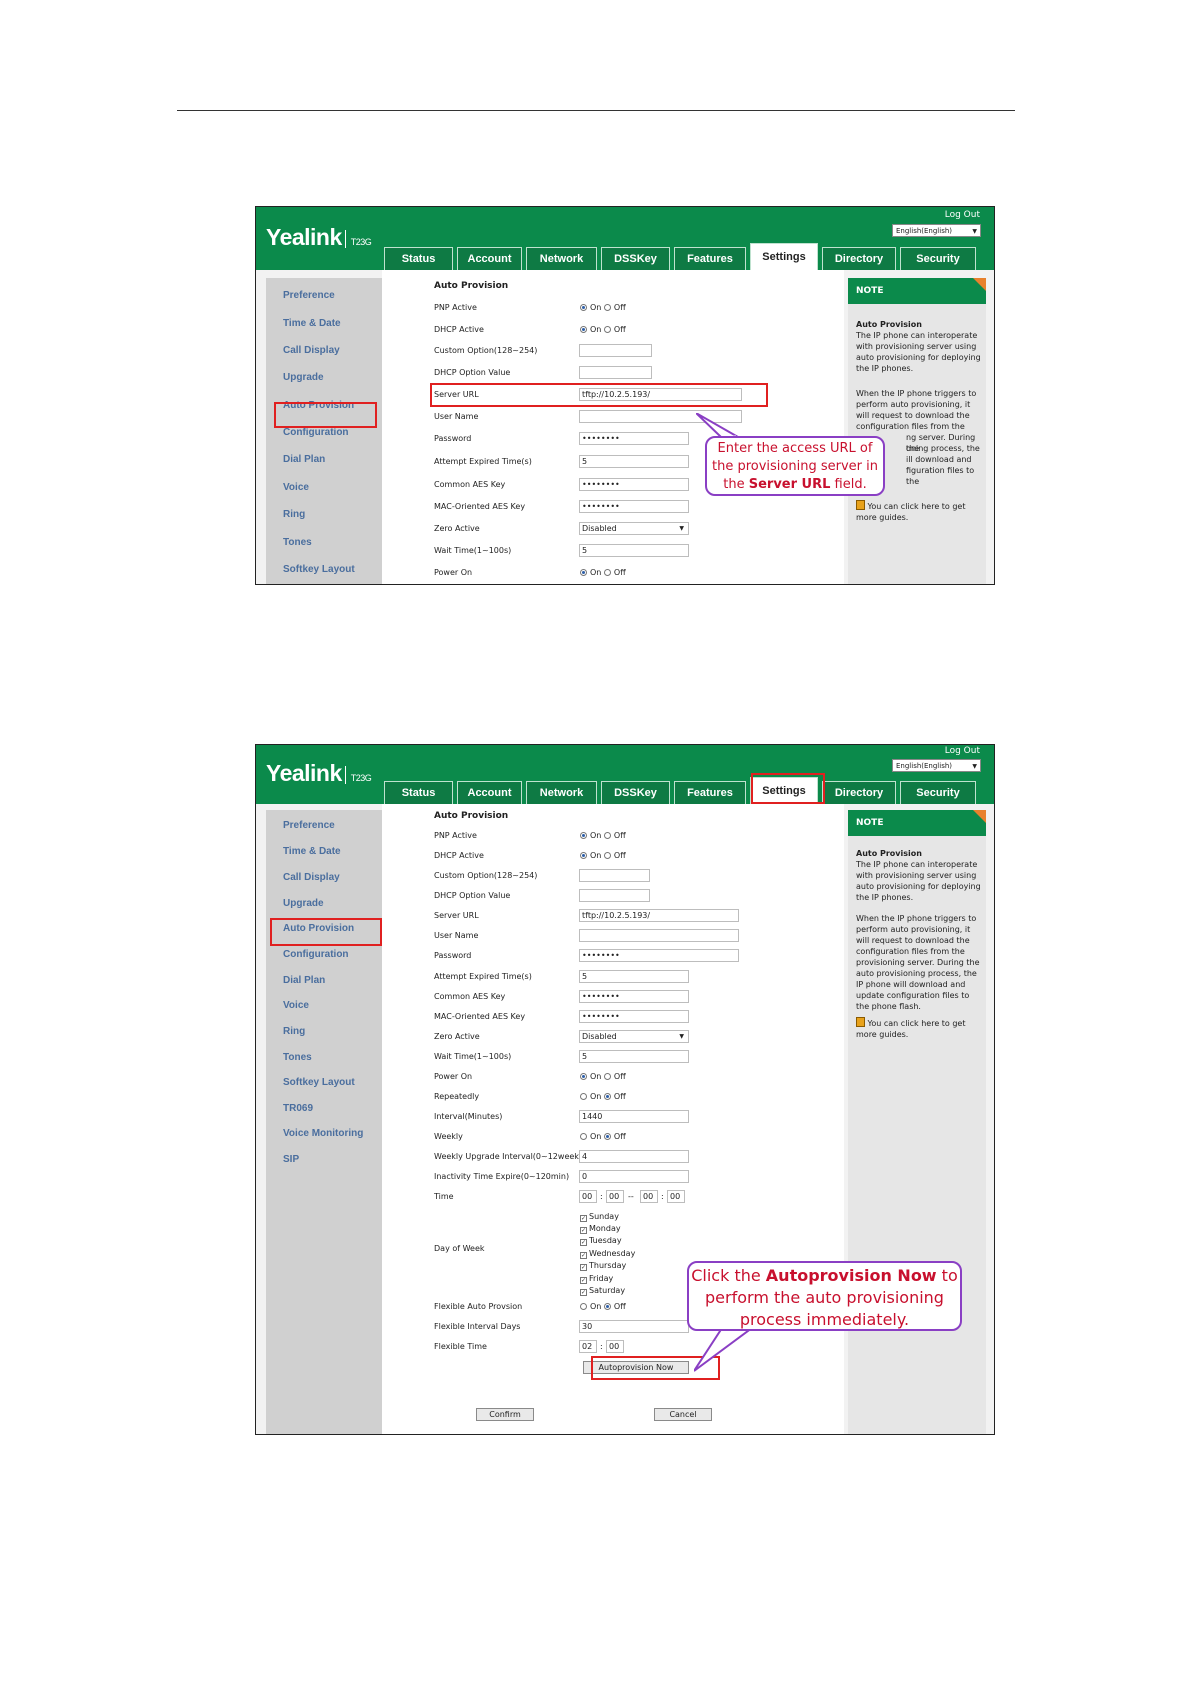  Describe the element at coordinates (659, 935) in the screenshot. I see `user-name-input` at that location.